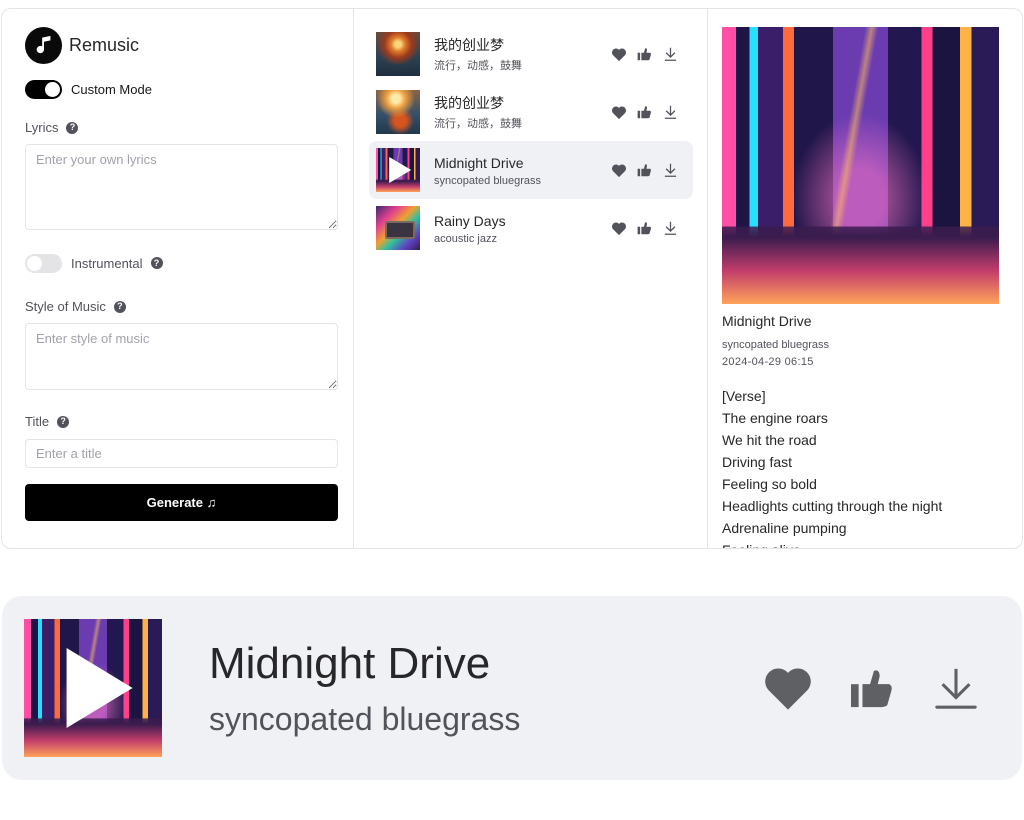  I want to click on detail-title: Midnight Drive, so click(767, 321).